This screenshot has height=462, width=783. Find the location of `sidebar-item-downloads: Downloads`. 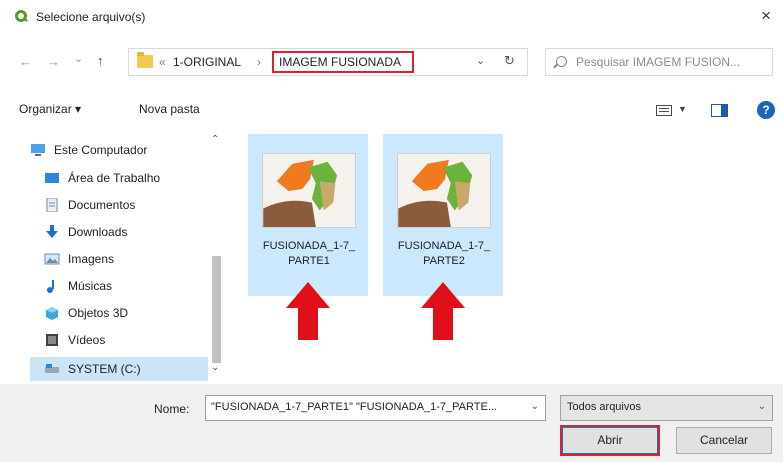

sidebar-item-downloads: Downloads is located at coordinates (136, 232).